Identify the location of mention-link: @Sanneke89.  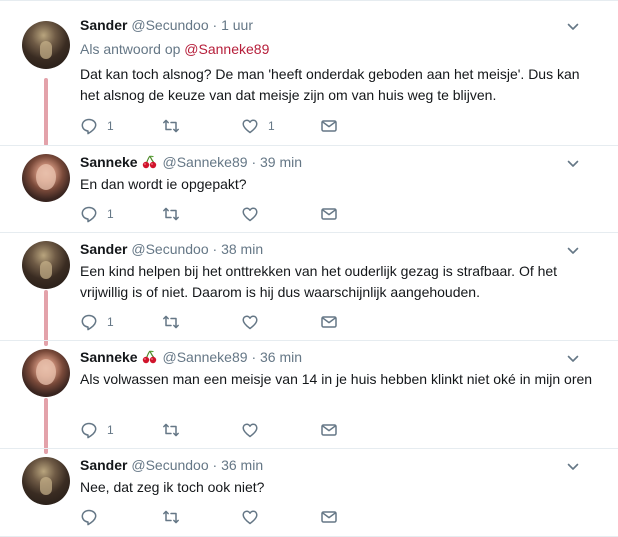
(226, 49).